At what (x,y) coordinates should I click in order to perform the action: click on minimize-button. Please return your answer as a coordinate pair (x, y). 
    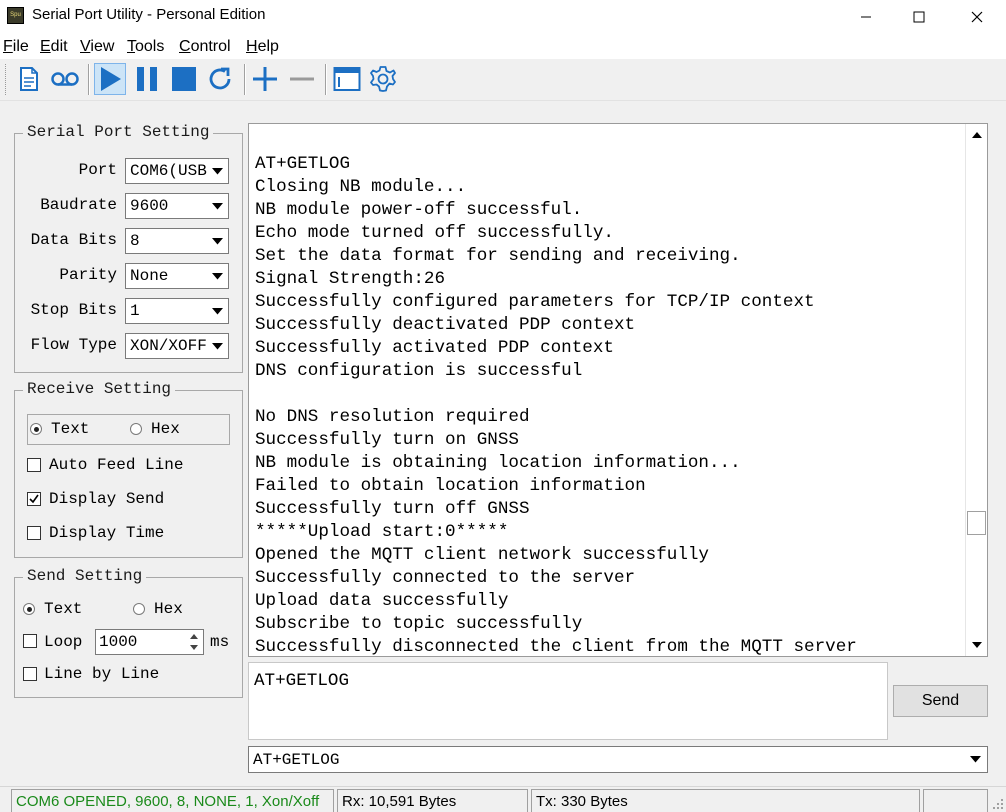
    Looking at the image, I should click on (866, 16).